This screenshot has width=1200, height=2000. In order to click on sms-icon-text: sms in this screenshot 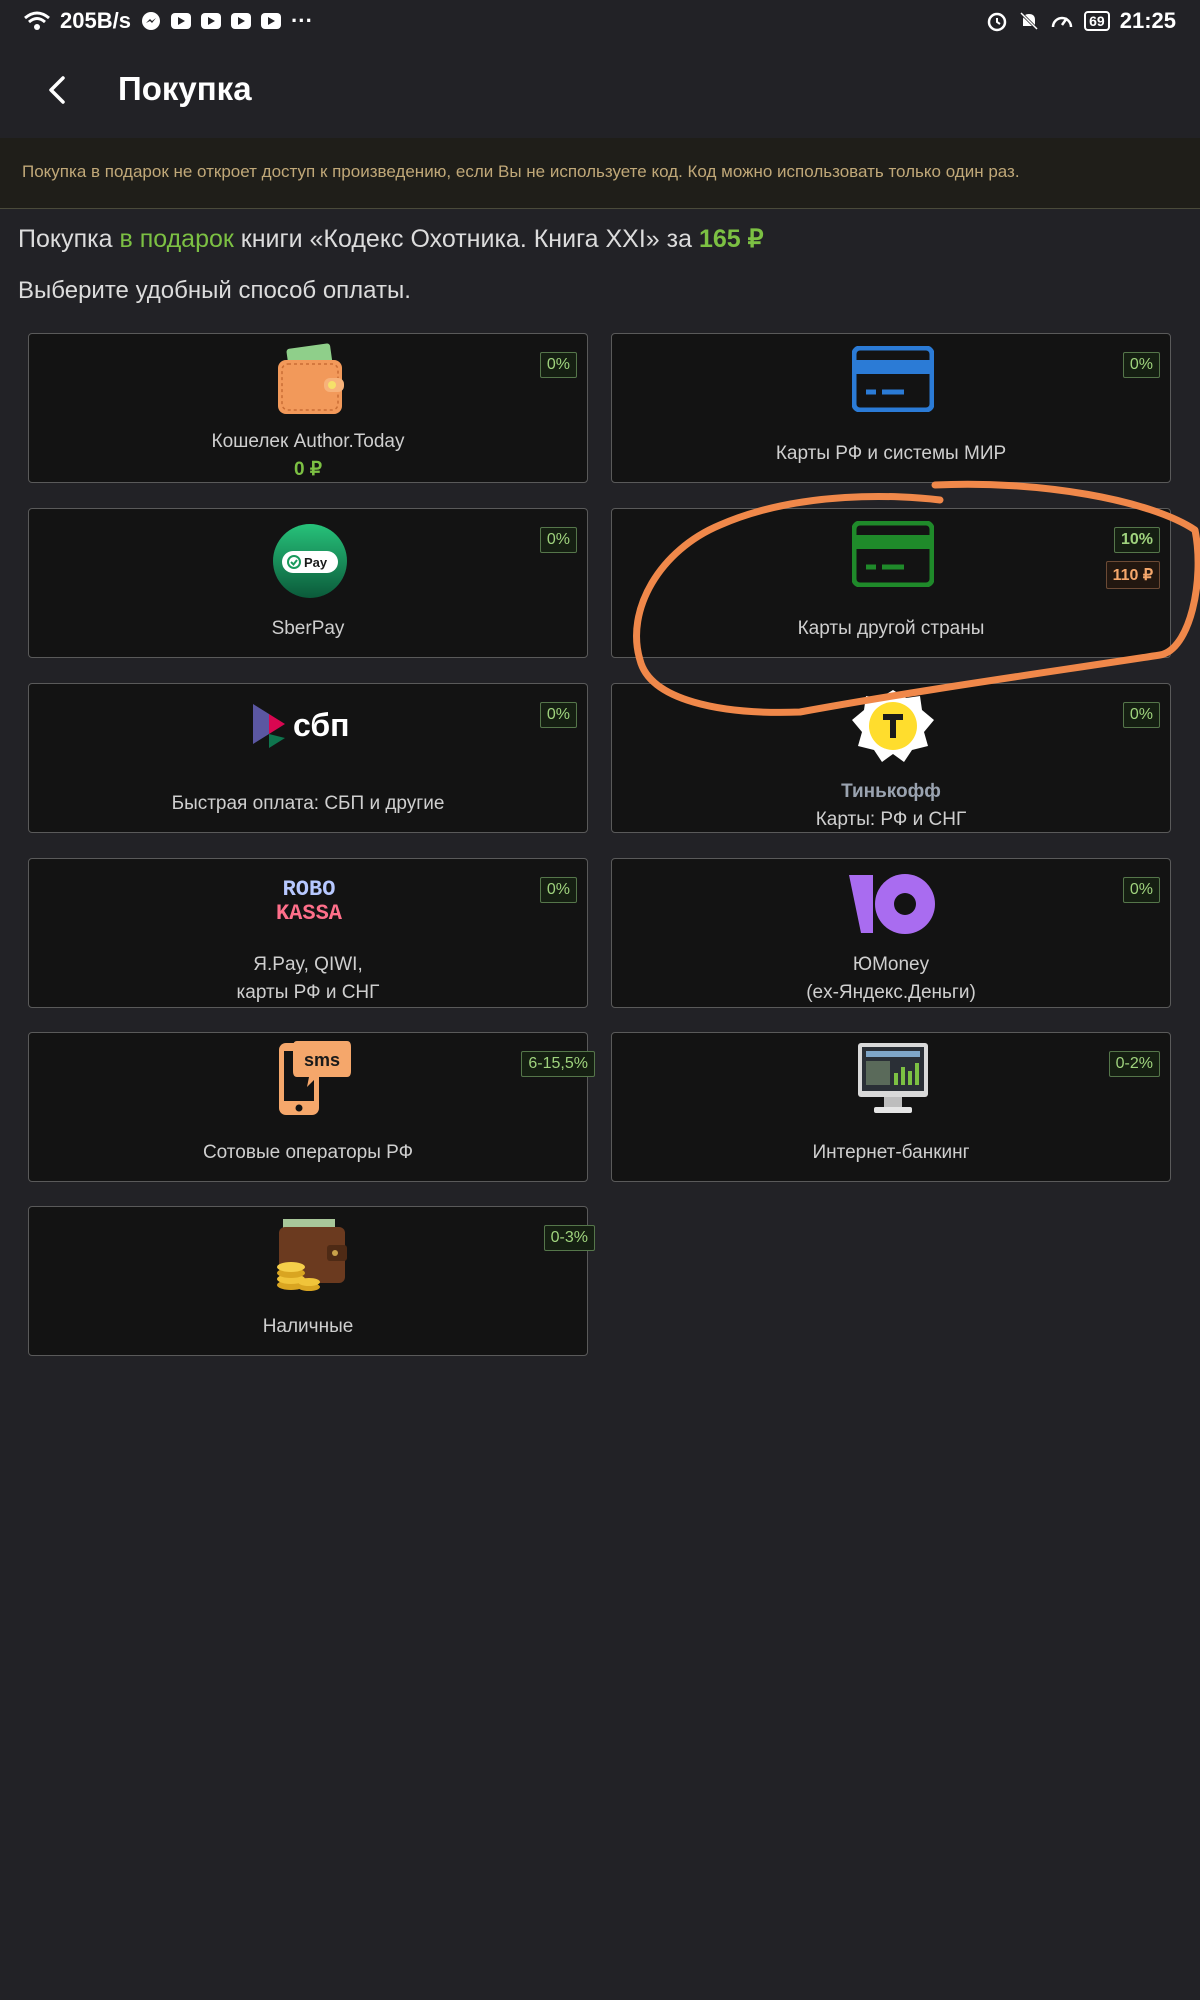, I will do `click(322, 1060)`.